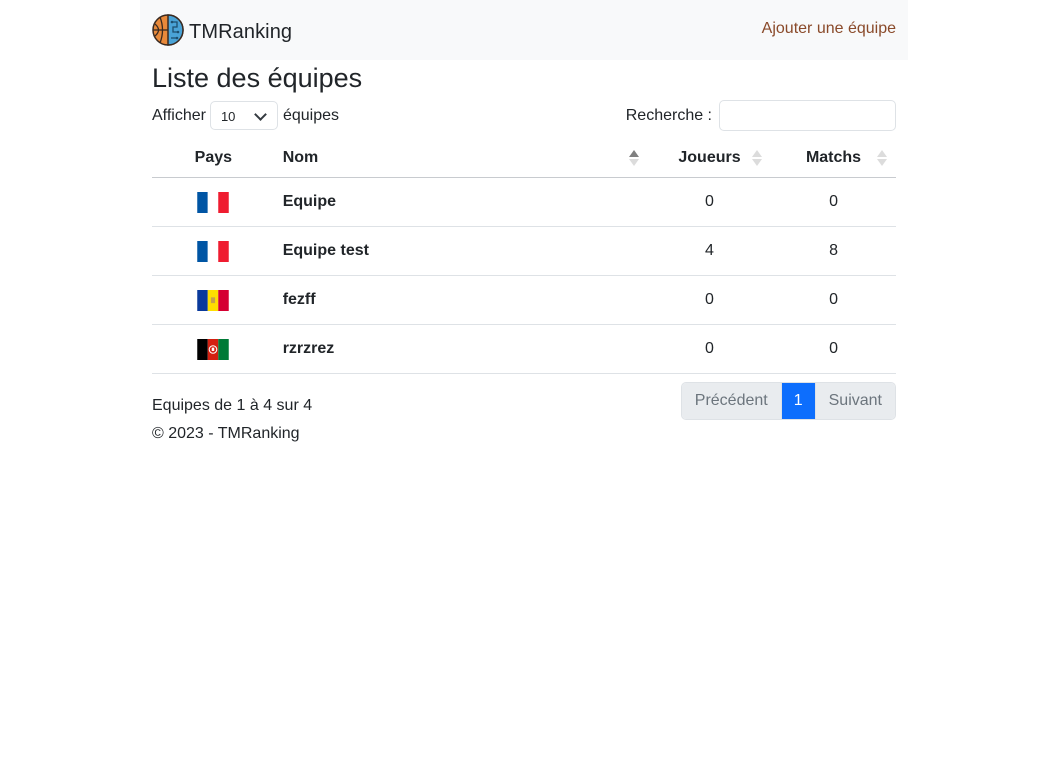 Image resolution: width=1047 pixels, height=765 pixels. What do you see at coordinates (731, 401) in the screenshot?
I see `previous-page-button: Précédent` at bounding box center [731, 401].